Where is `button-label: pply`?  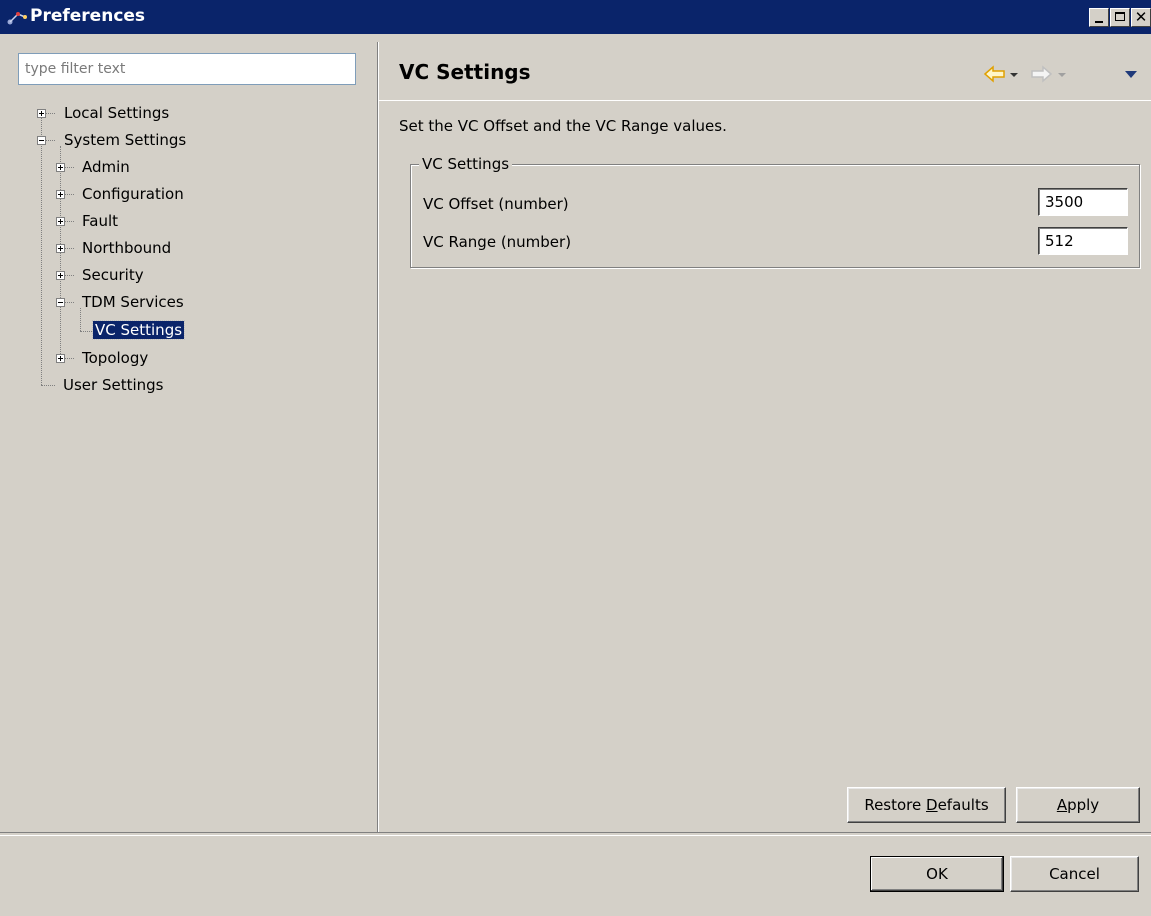
button-label: pply is located at coordinates (1083, 805).